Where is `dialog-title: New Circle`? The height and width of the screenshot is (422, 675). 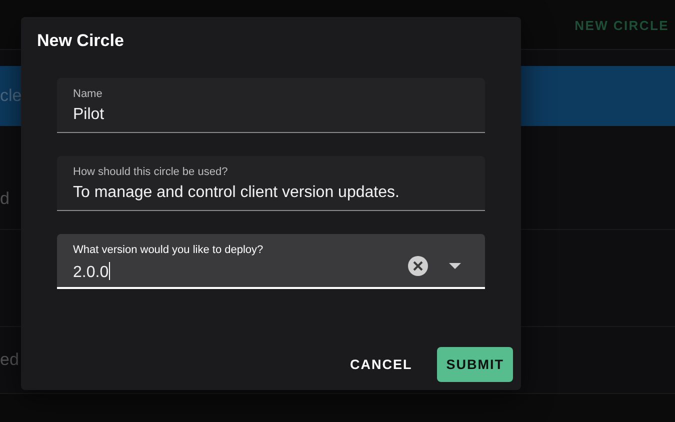
dialog-title: New Circle is located at coordinates (80, 41).